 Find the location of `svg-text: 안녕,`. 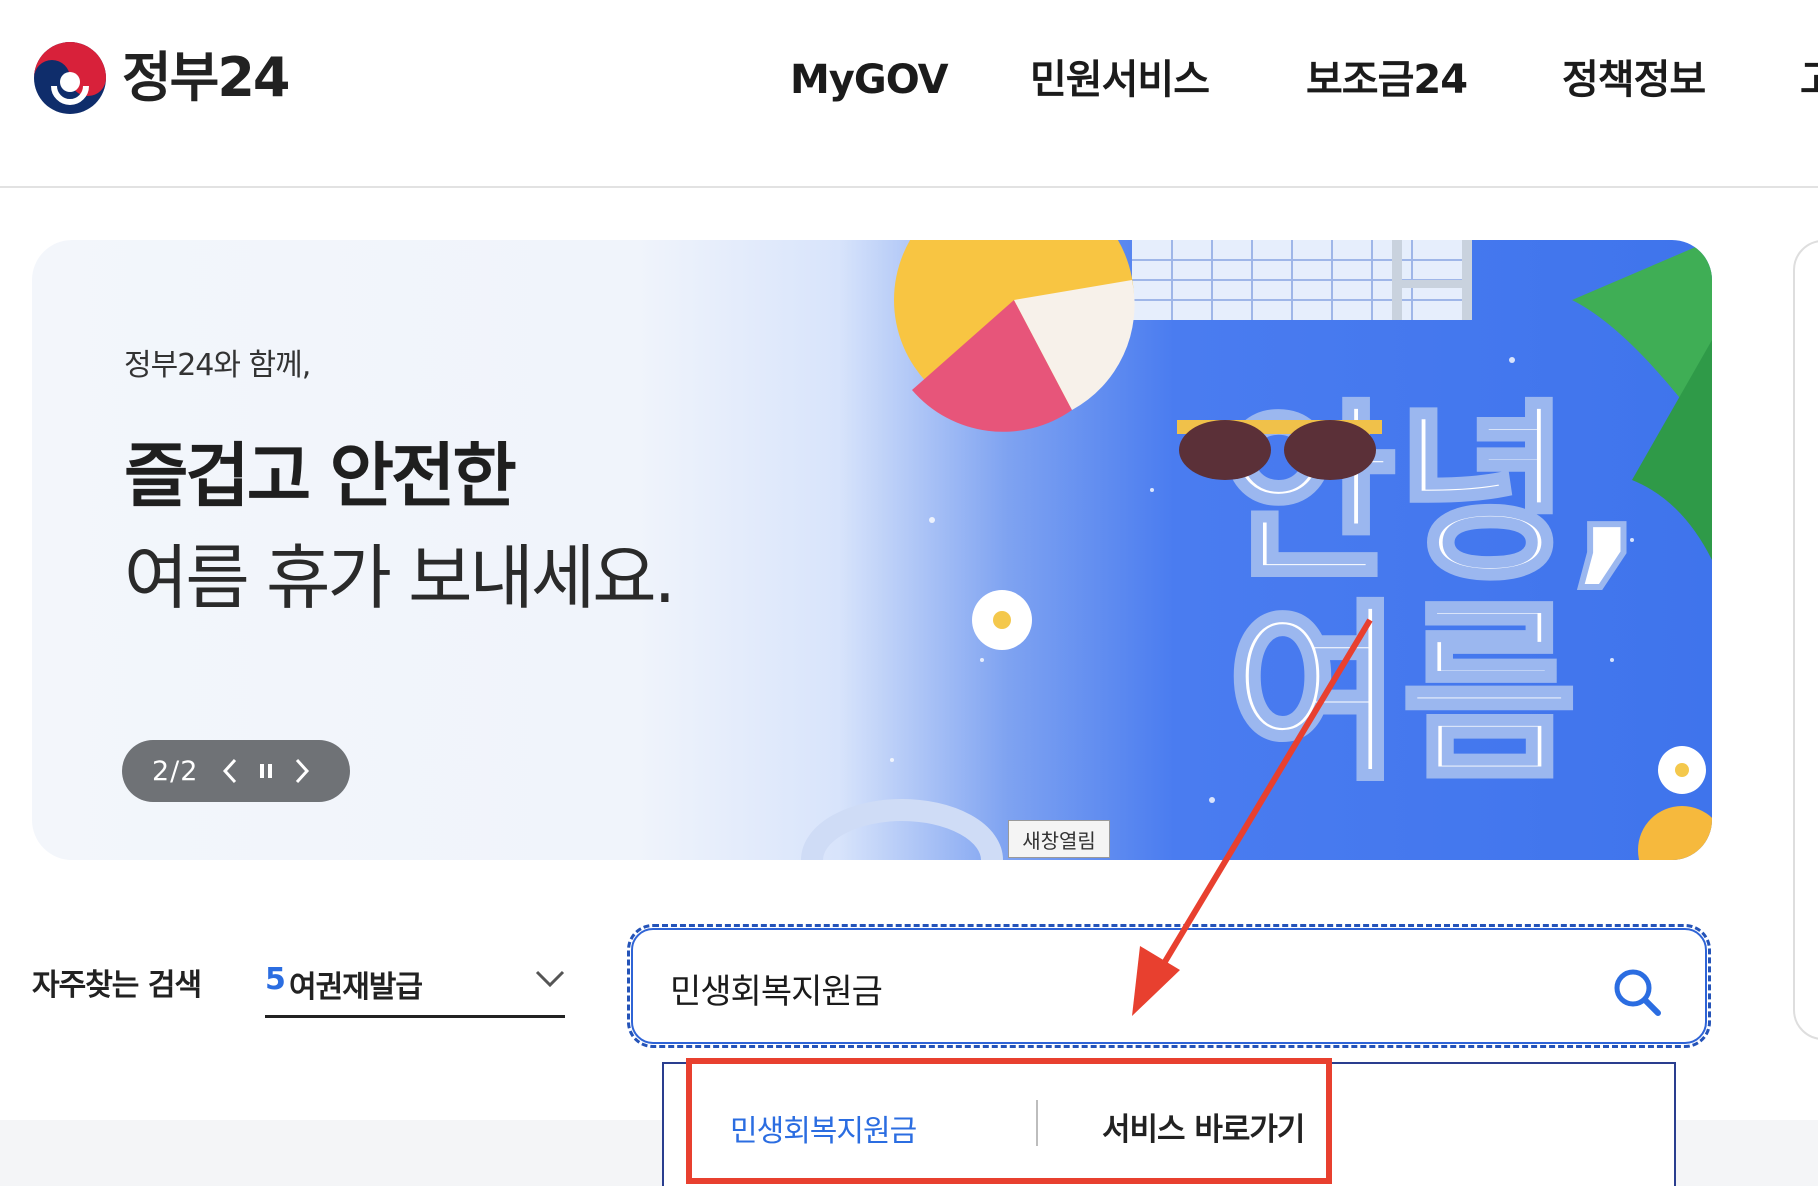

svg-text: 안녕, is located at coordinates (1432, 494).